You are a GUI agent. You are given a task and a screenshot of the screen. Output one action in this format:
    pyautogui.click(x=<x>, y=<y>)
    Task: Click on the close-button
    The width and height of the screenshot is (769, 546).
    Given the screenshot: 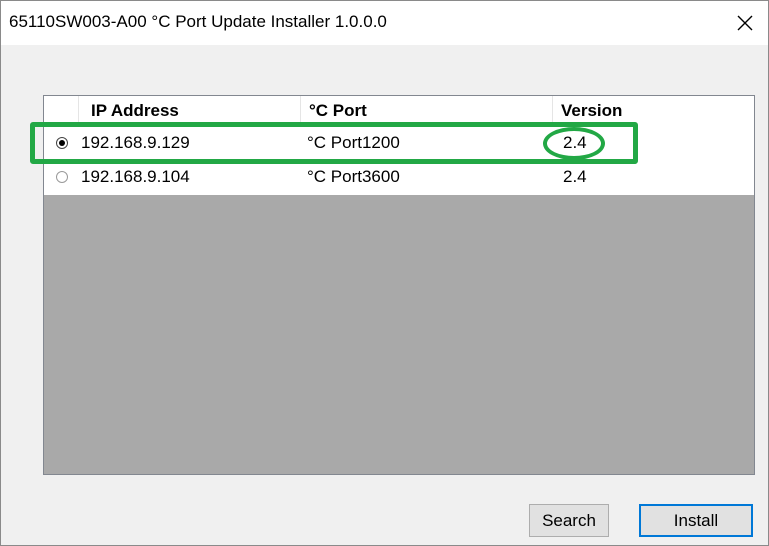 What is the action you would take?
    pyautogui.click(x=745, y=23)
    